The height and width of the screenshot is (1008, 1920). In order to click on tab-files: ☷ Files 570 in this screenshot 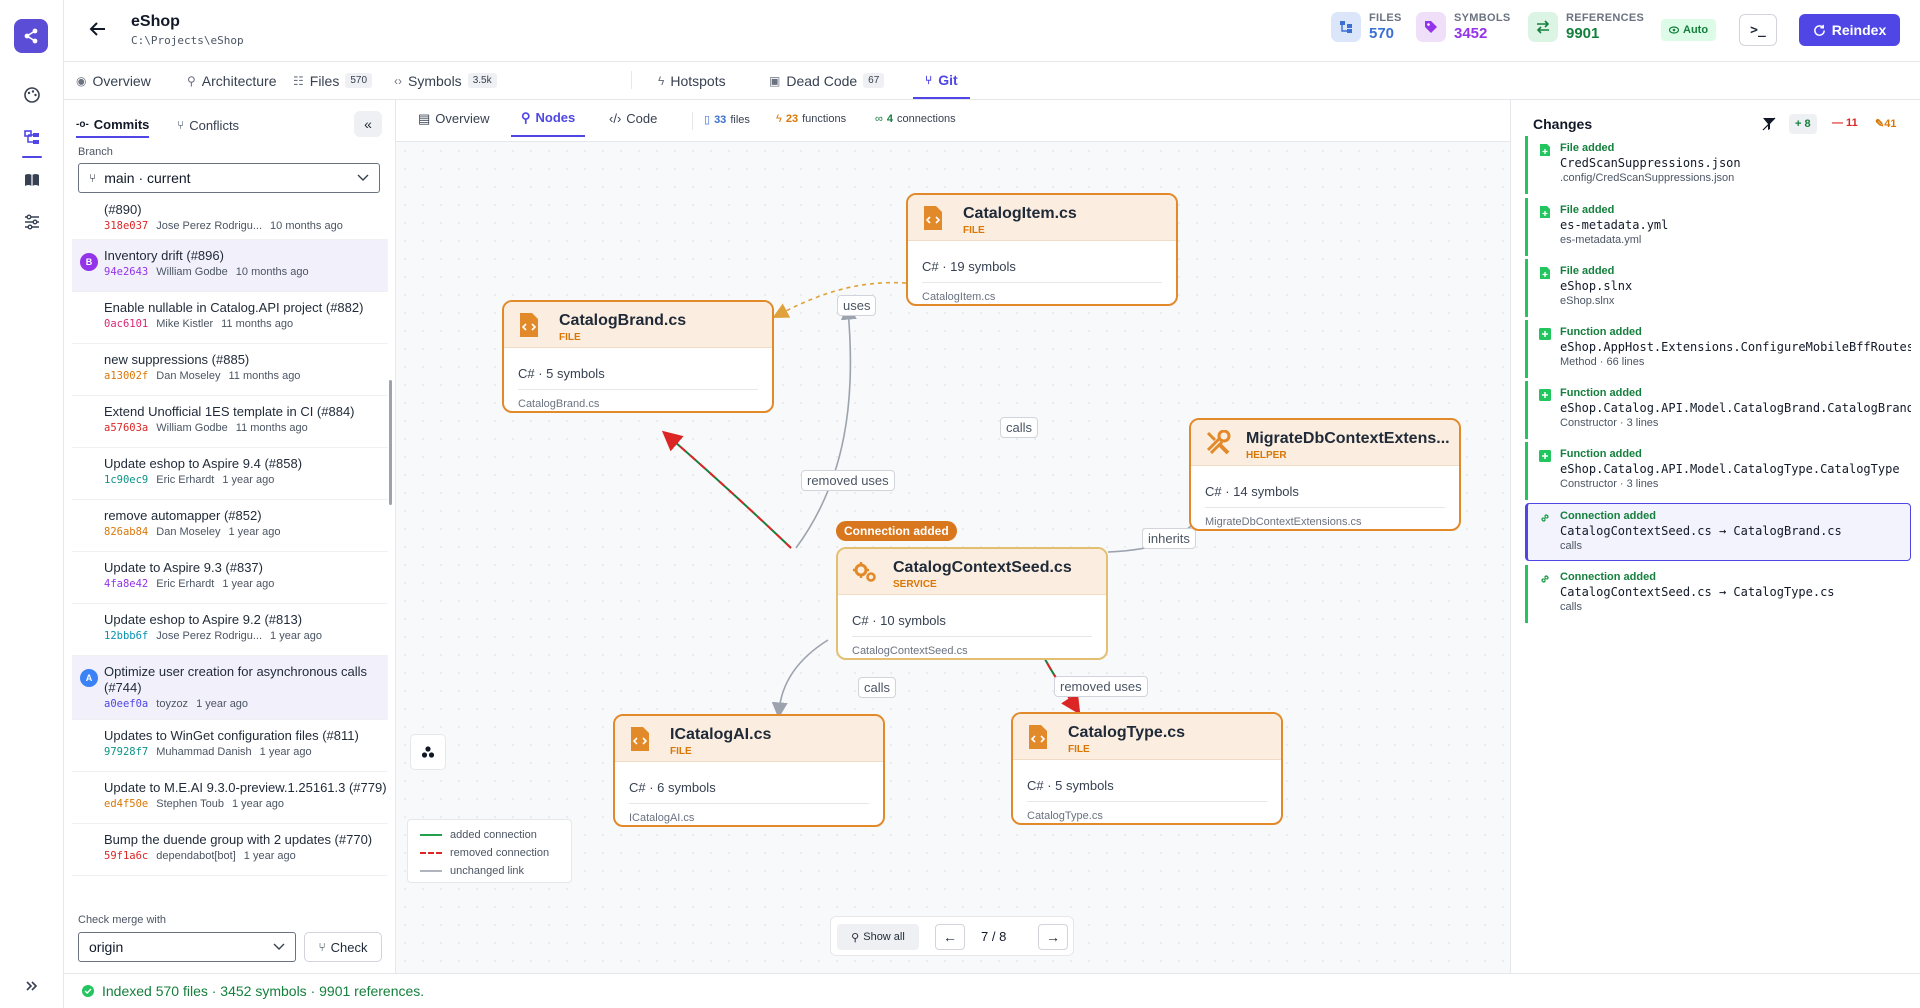, I will do `click(333, 80)`.